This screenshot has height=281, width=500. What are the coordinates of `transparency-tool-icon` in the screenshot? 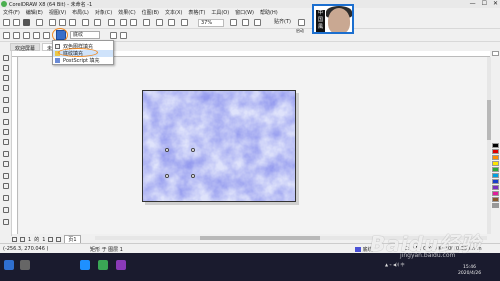 It's located at (6, 198).